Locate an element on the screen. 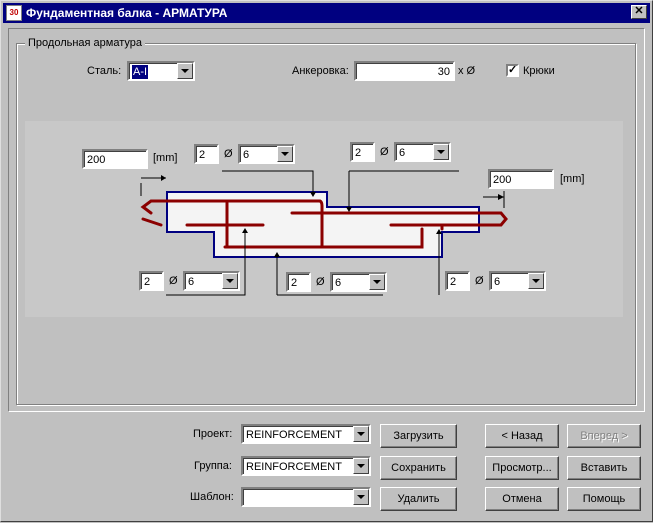  save-button: Сохранить is located at coordinates (418, 468).